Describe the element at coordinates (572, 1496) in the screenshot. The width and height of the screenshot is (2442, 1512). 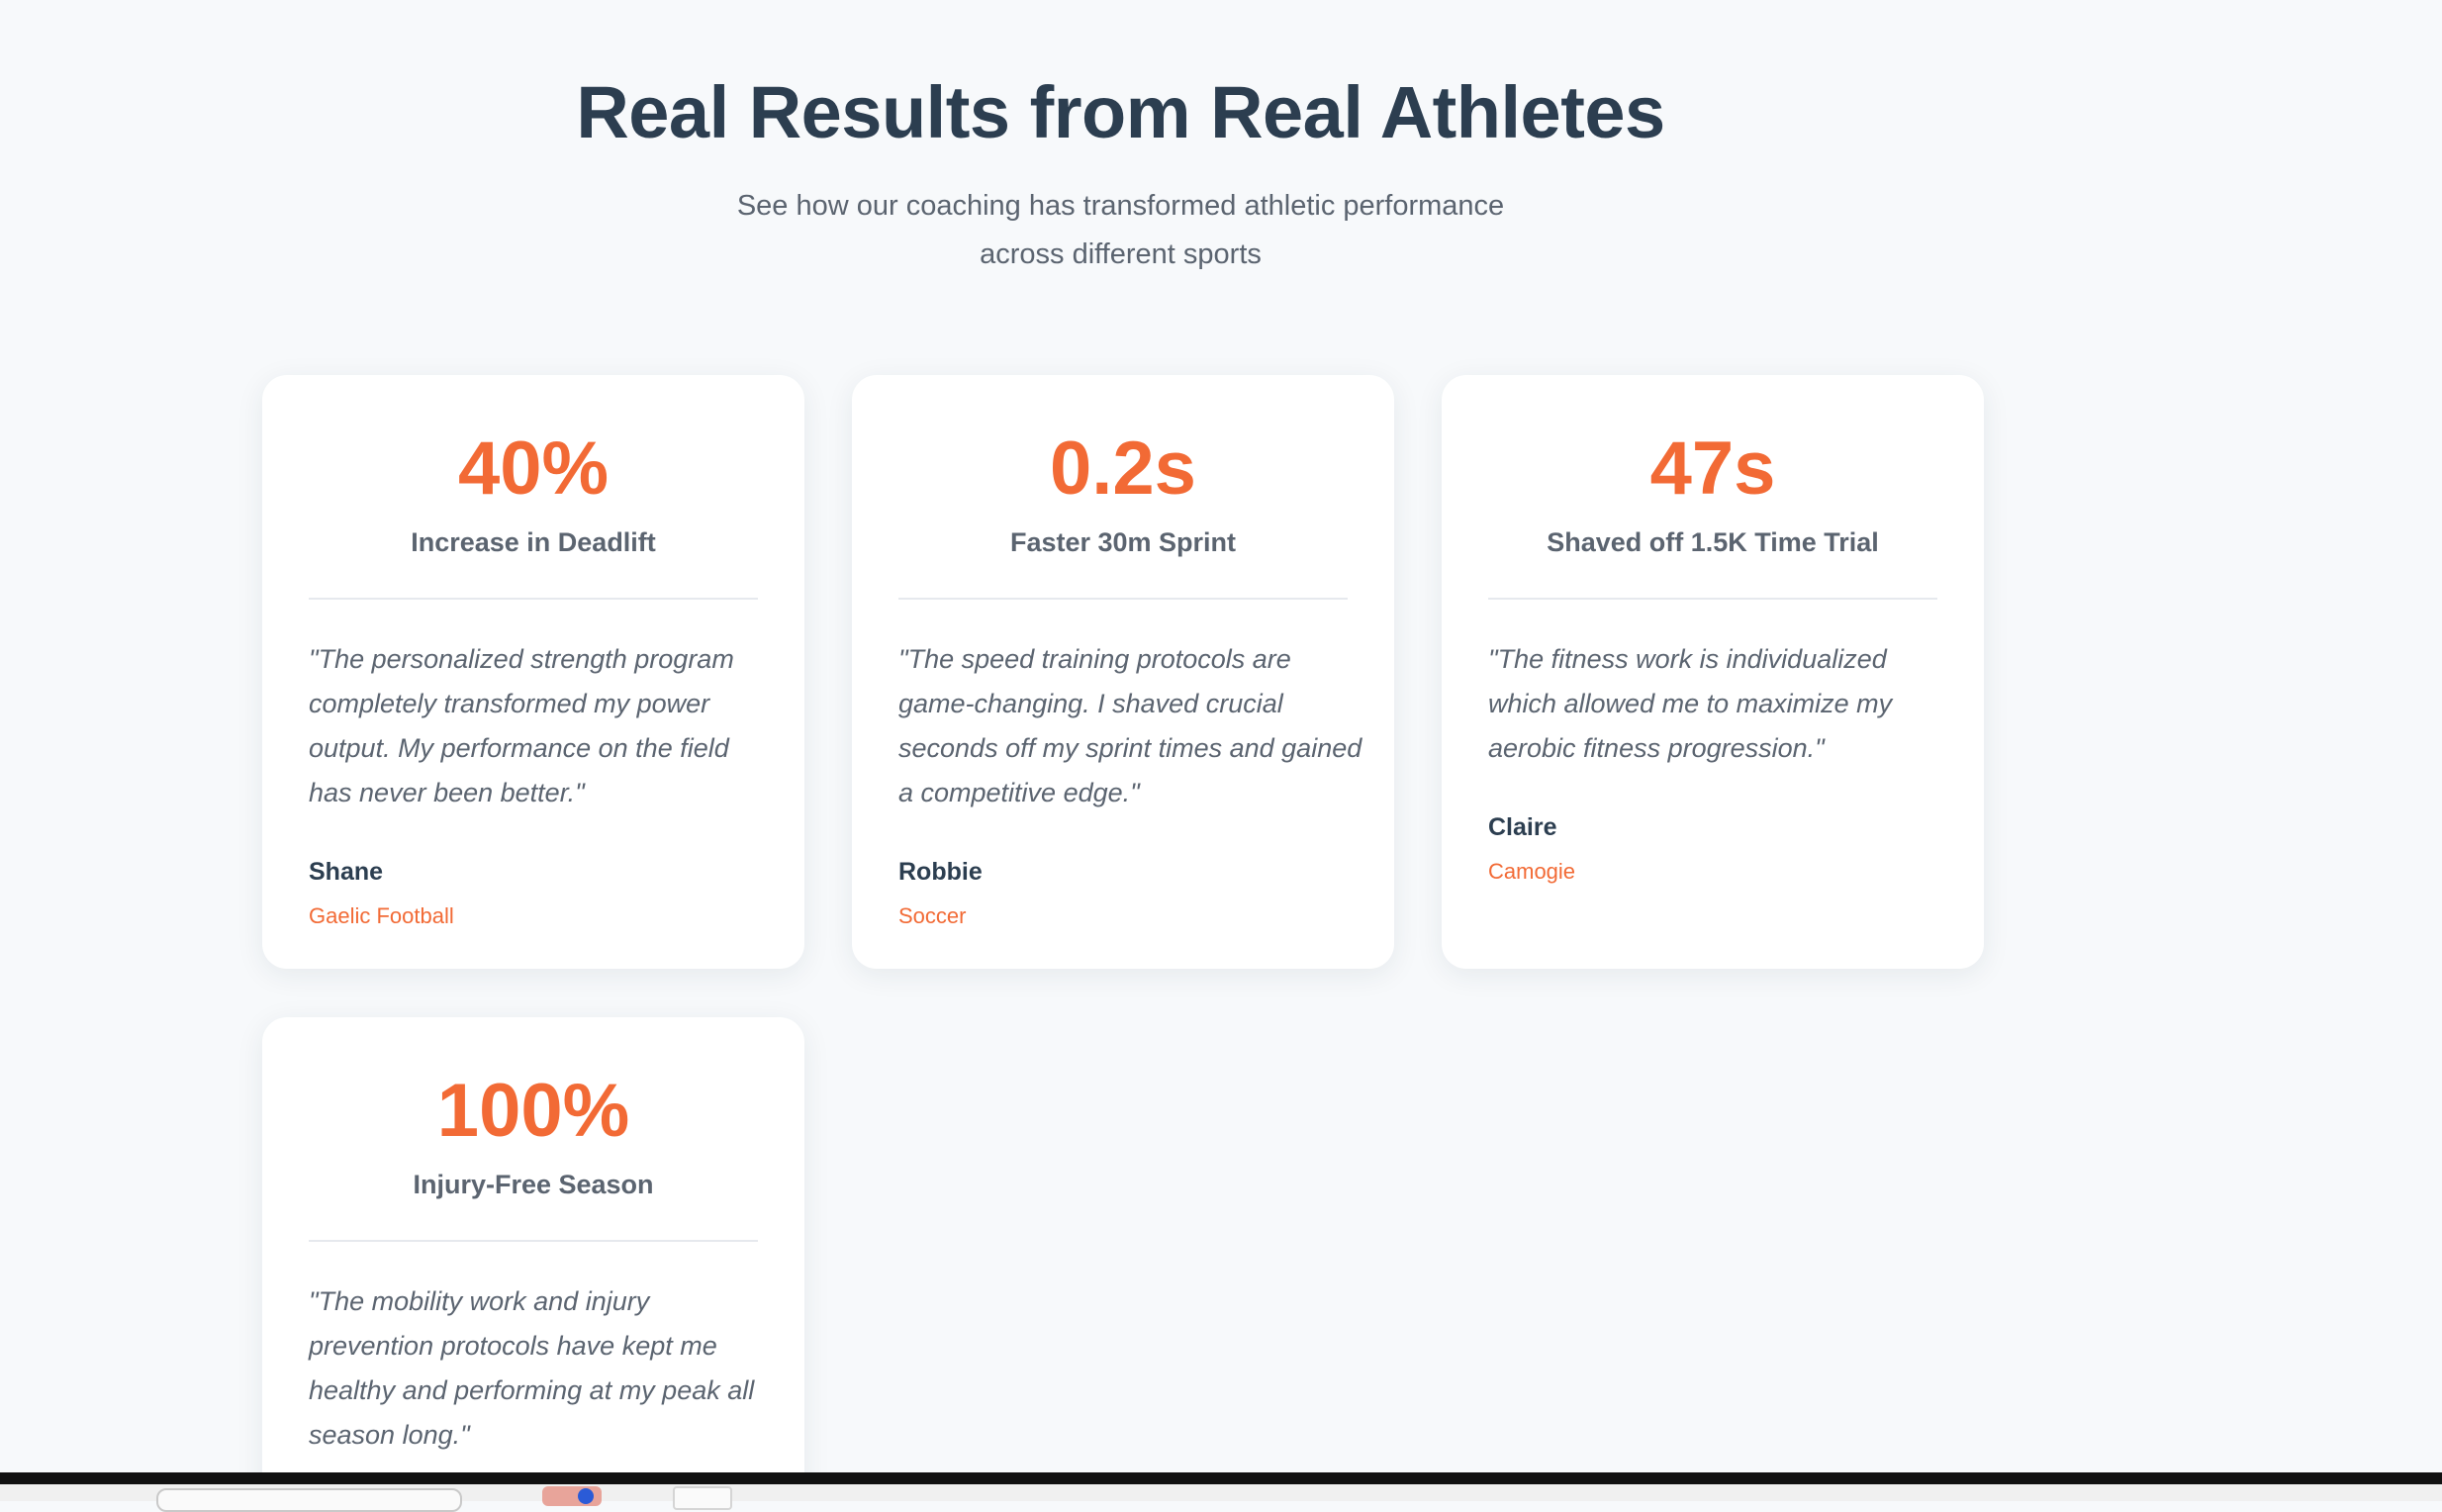
I see `taskbar-app-button` at that location.